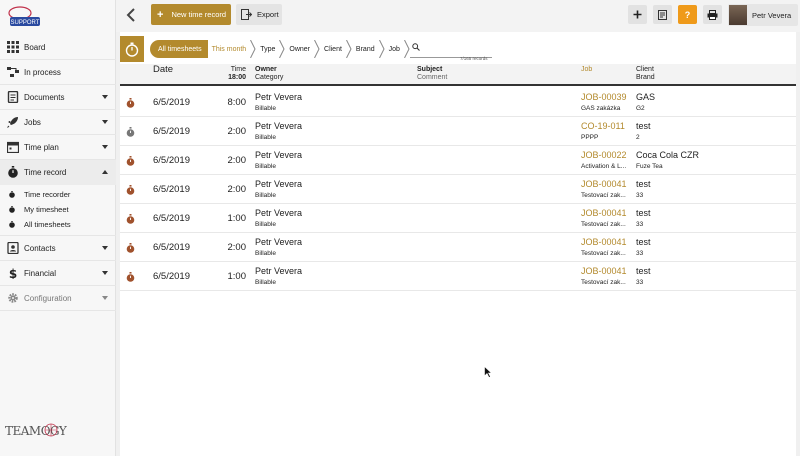 The image size is (800, 456). I want to click on filter-job: Job, so click(394, 49).